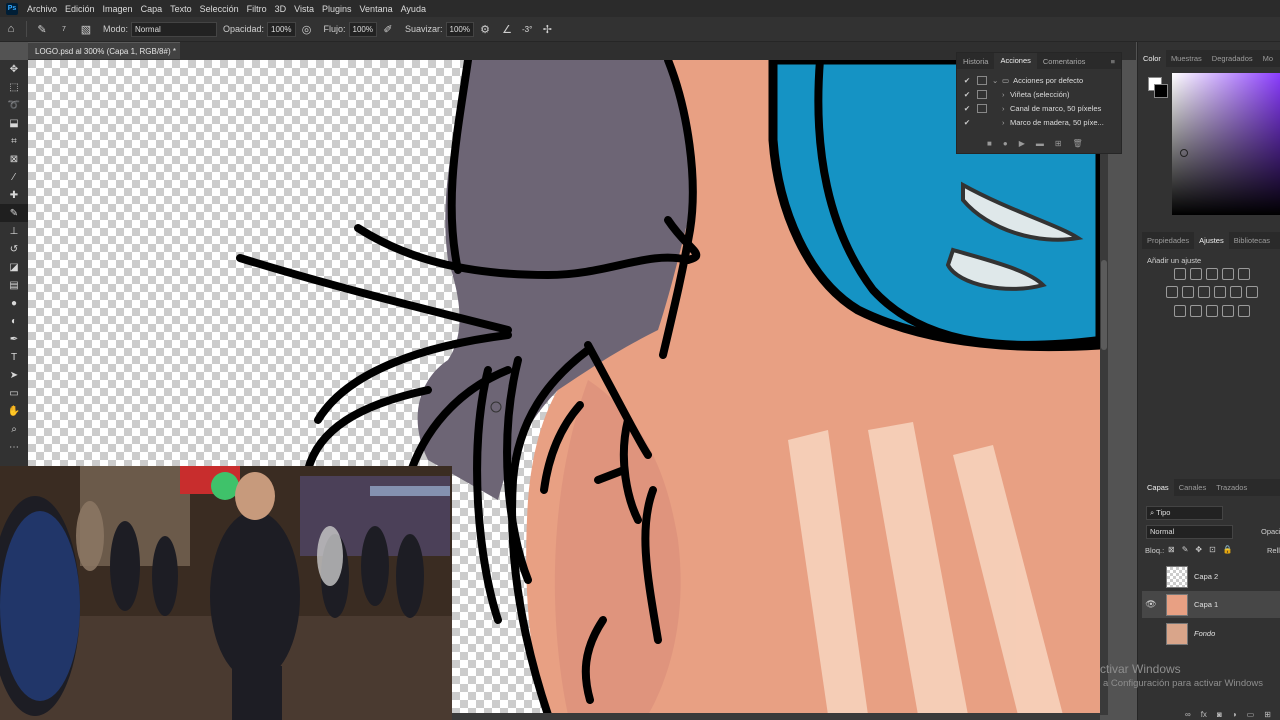 This screenshot has width=1280, height=720. I want to click on photo-filter-icon, so click(1220, 292).